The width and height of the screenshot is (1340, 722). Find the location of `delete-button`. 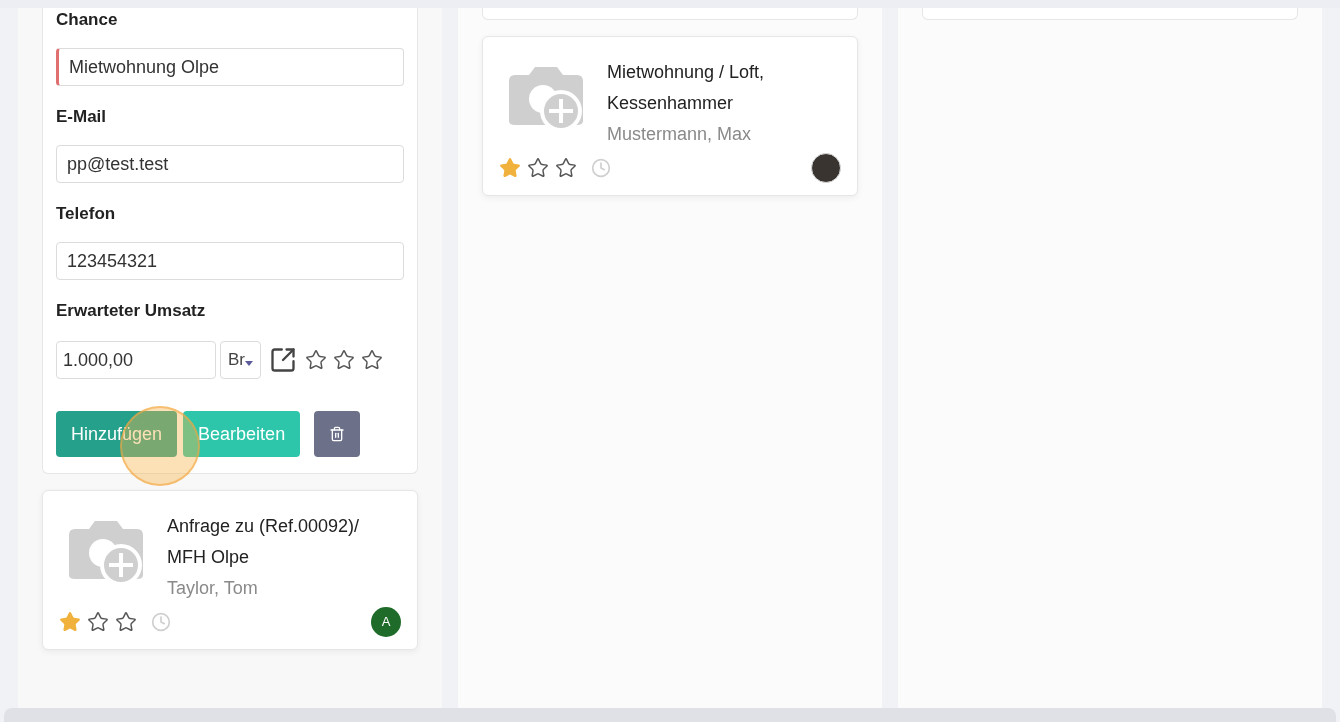

delete-button is located at coordinates (337, 434).